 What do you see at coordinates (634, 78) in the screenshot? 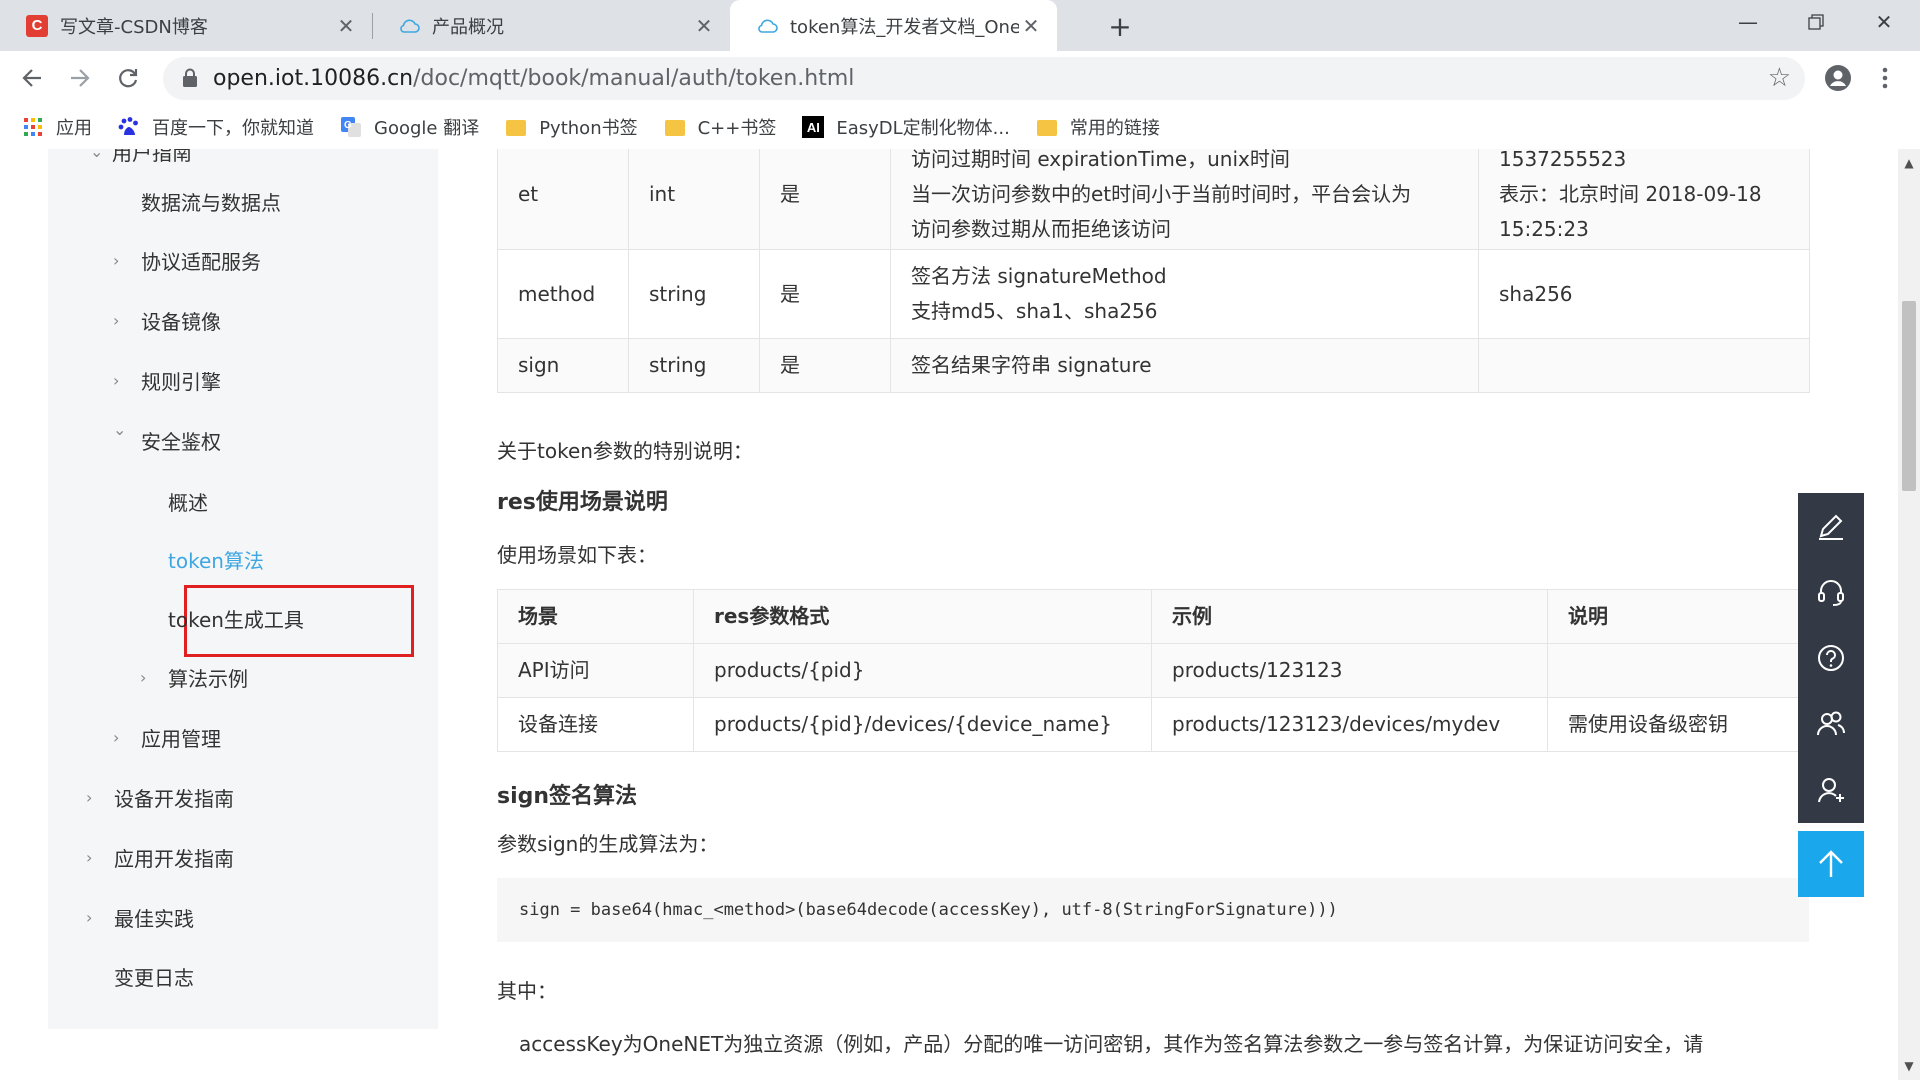
I see `url-path: /doc/mqtt/book/manual/auth/token.html` at bounding box center [634, 78].